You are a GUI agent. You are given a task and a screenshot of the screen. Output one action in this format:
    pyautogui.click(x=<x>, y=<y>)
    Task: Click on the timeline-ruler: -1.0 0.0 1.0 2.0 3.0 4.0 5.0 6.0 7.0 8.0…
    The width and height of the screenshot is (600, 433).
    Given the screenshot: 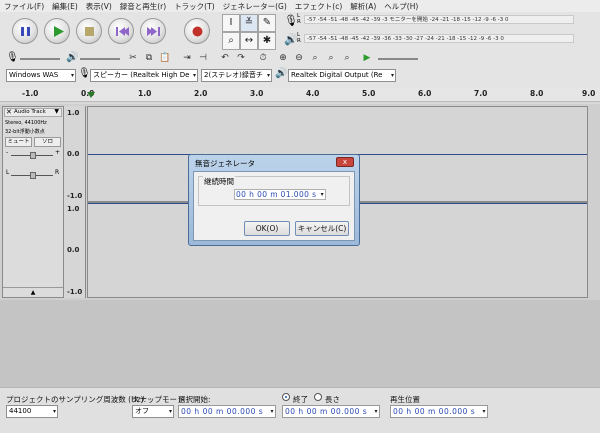 What is the action you would take?
    pyautogui.click(x=300, y=95)
    